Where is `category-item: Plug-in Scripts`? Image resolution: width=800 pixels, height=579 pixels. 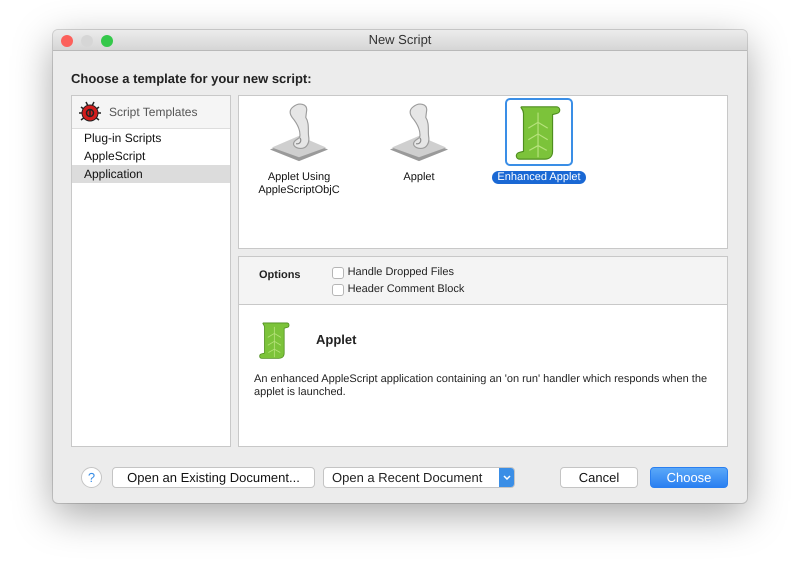 category-item: Plug-in Scripts is located at coordinates (151, 138).